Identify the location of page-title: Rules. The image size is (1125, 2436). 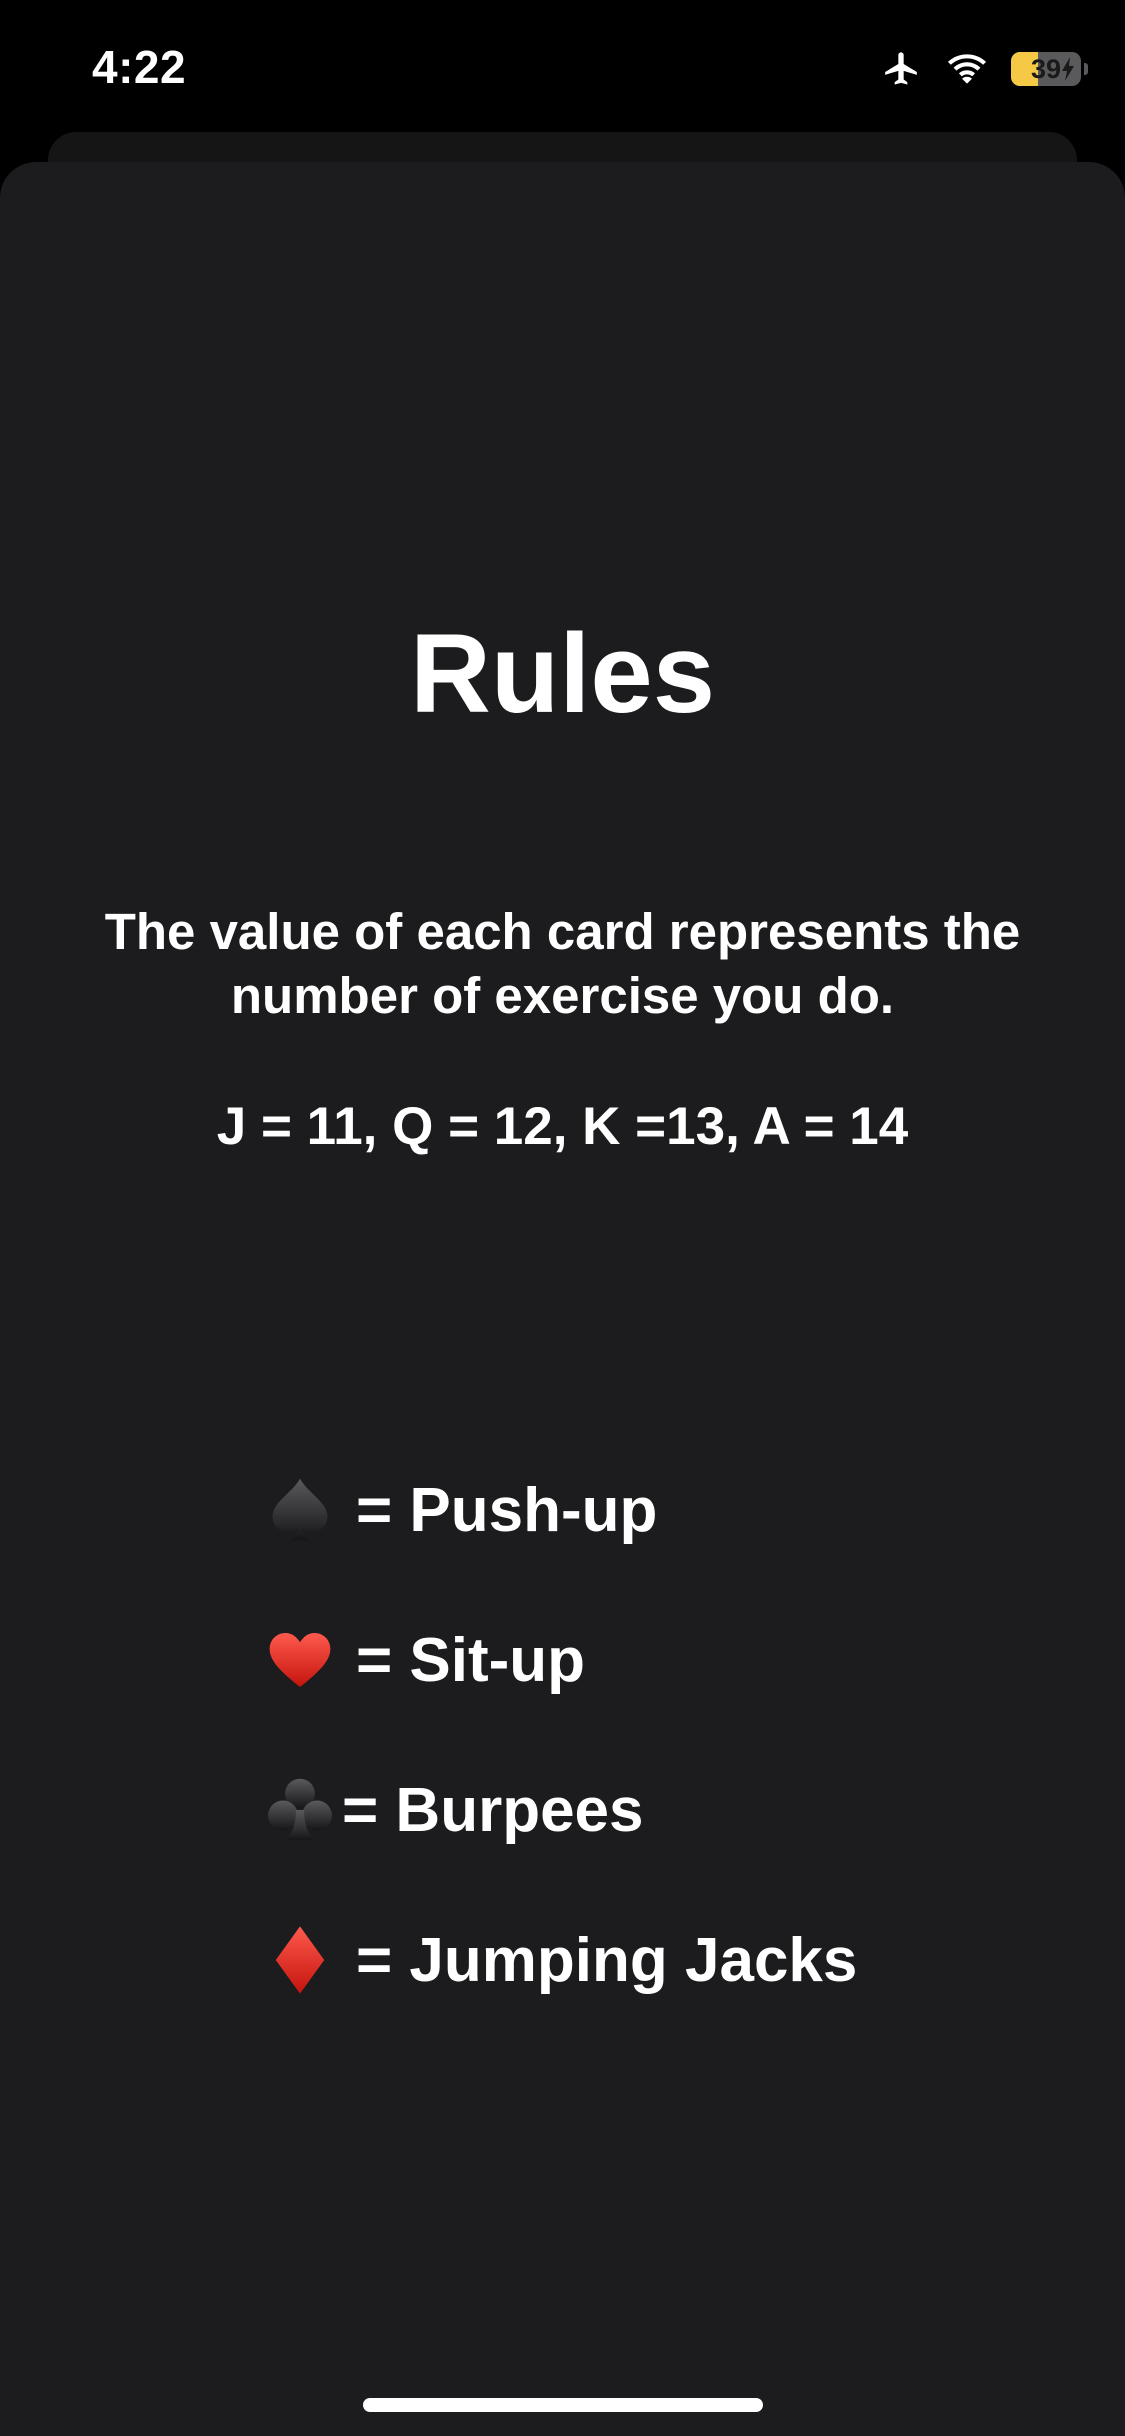
(562, 673).